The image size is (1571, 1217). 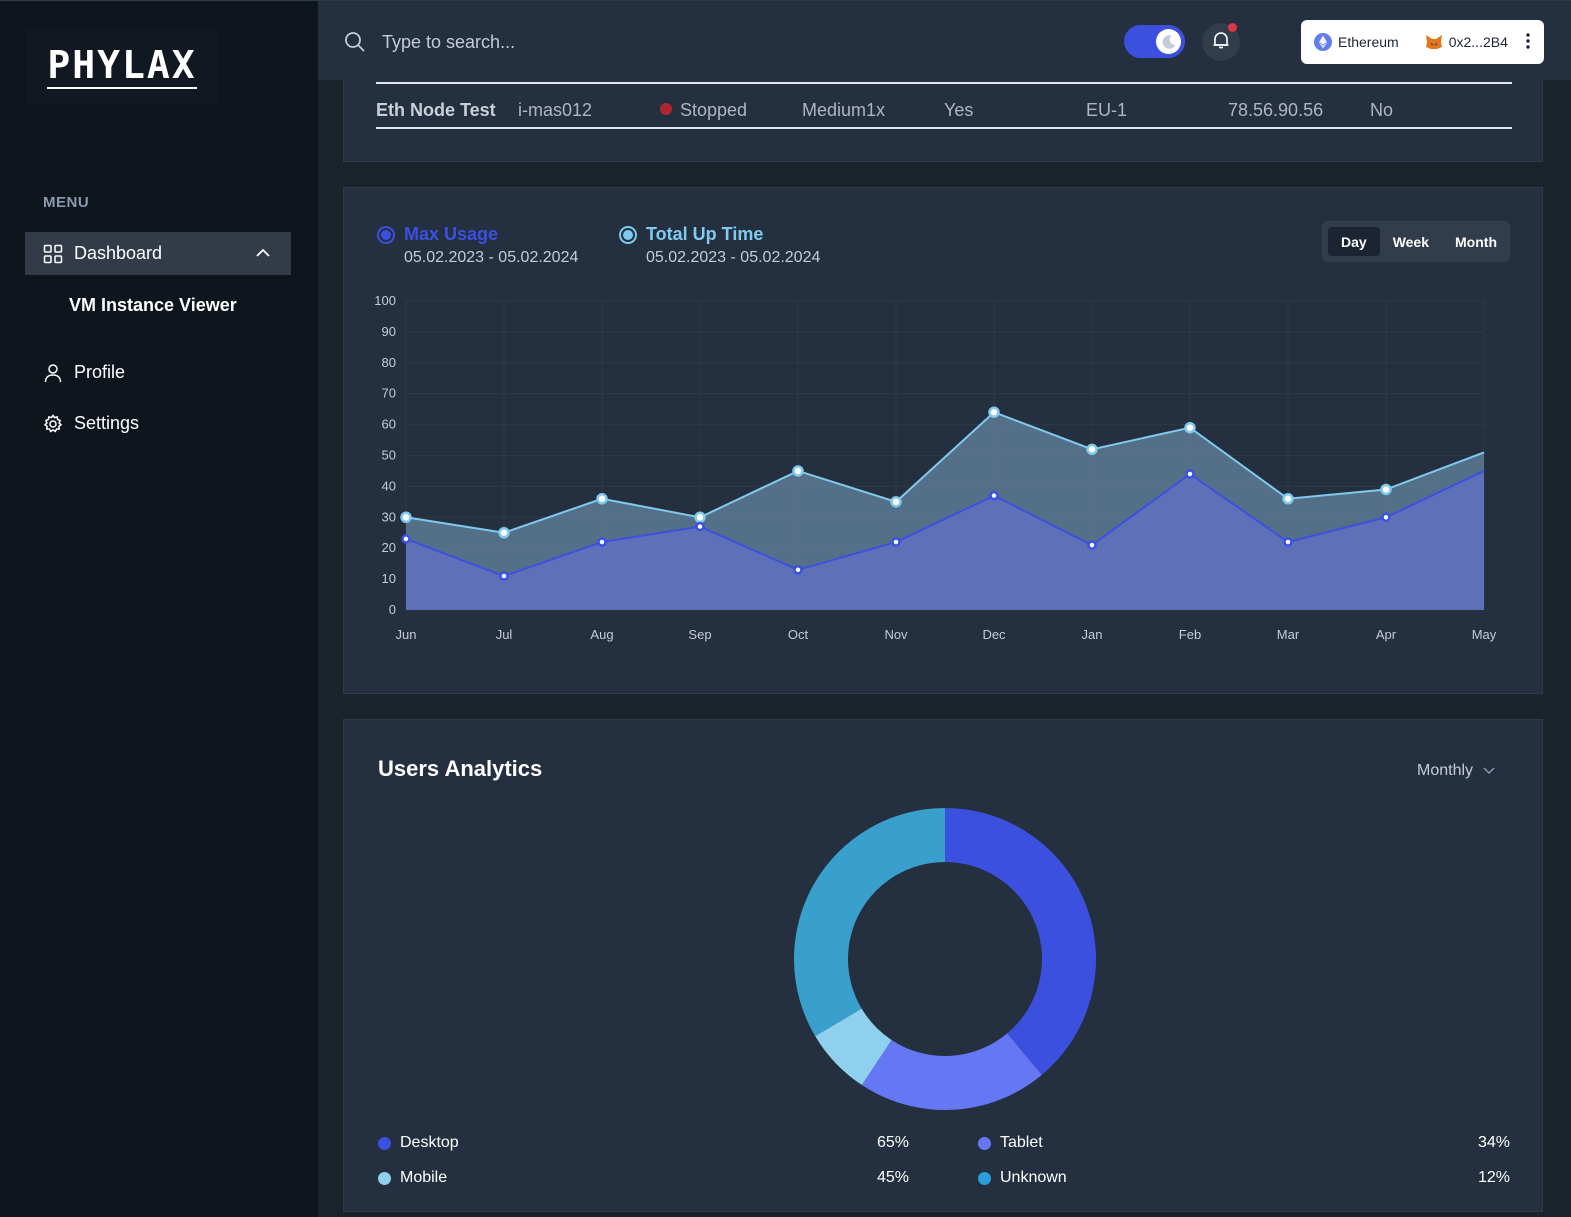 What do you see at coordinates (158, 423) in the screenshot?
I see `sidebar-item-settings: Settings` at bounding box center [158, 423].